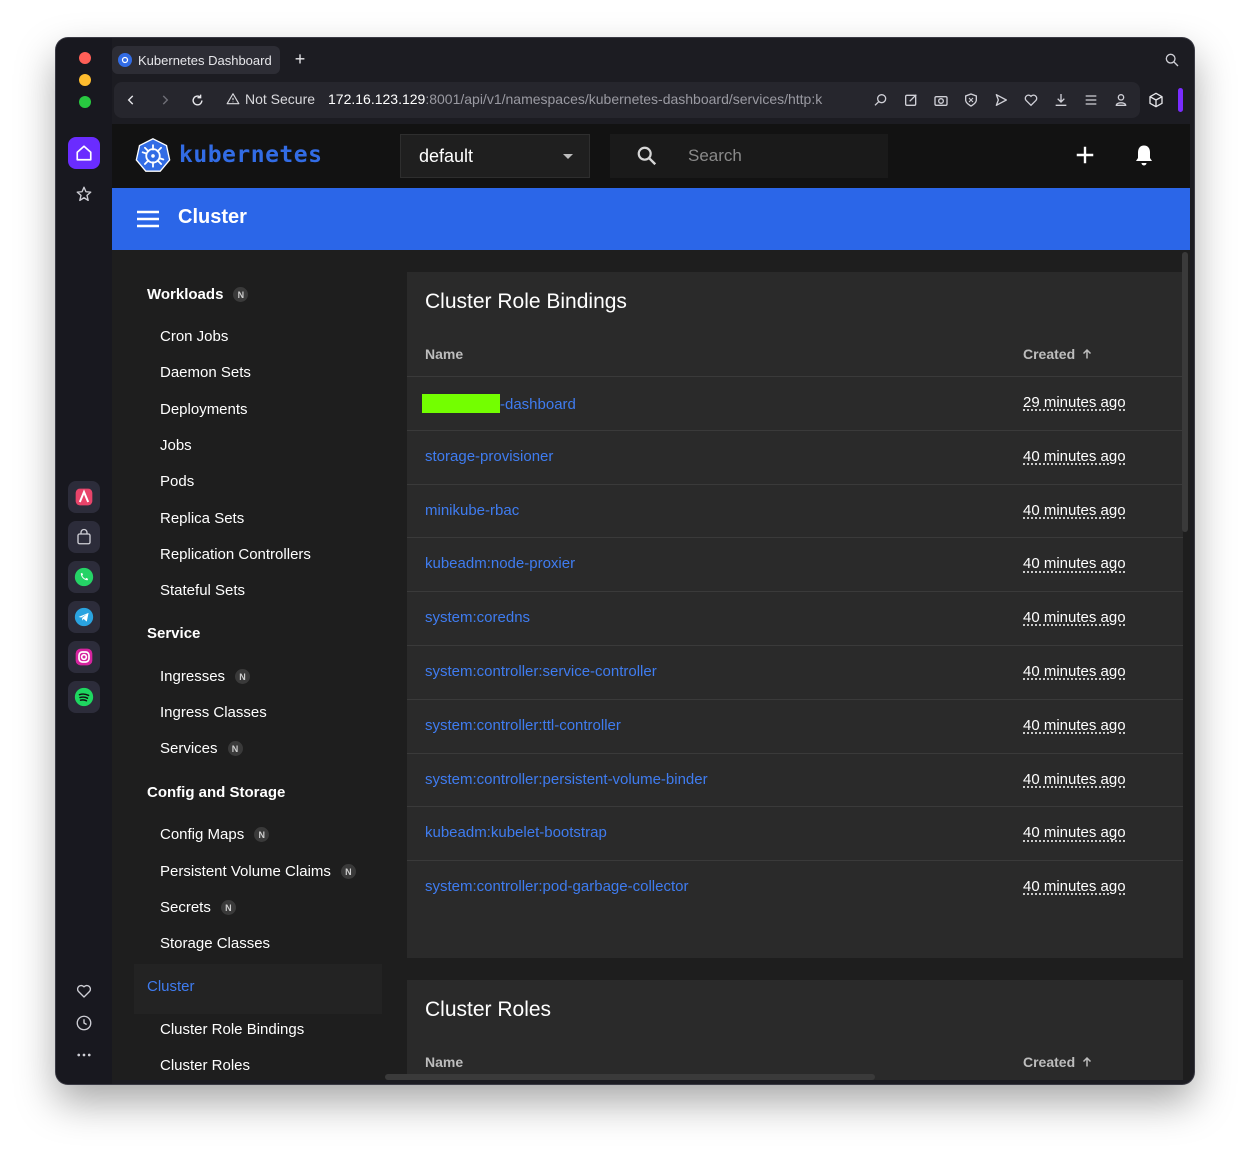 This screenshot has height=1158, width=1250. I want to click on nav-item-config-maps: Config Maps N, so click(215, 834).